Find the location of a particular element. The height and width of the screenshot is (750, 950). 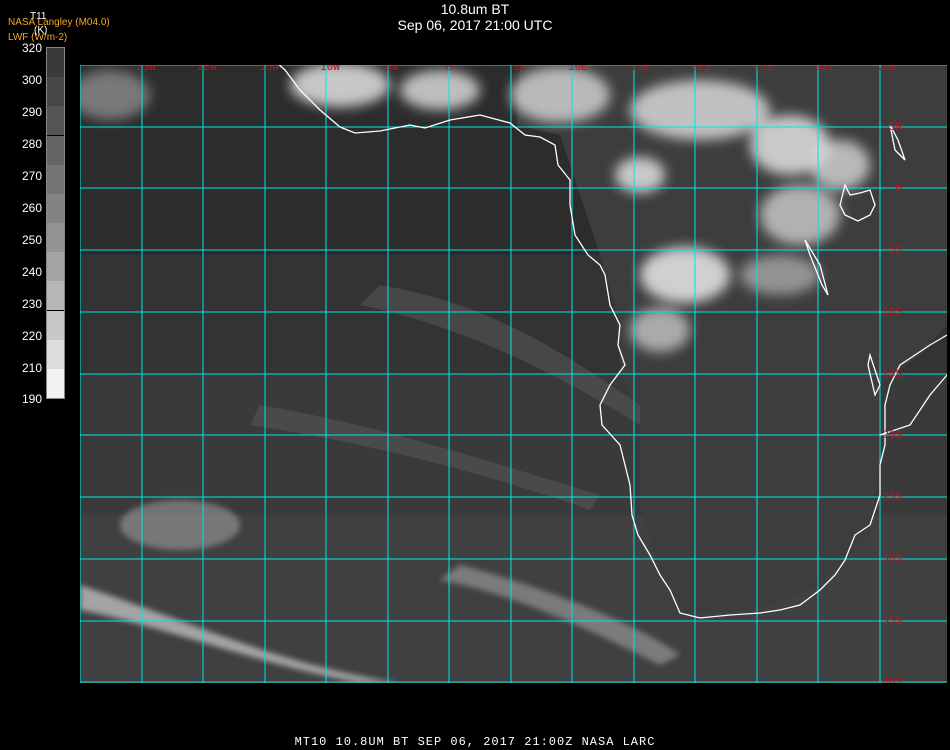

colorbar-tick-label: 230 is located at coordinates (31, 304).